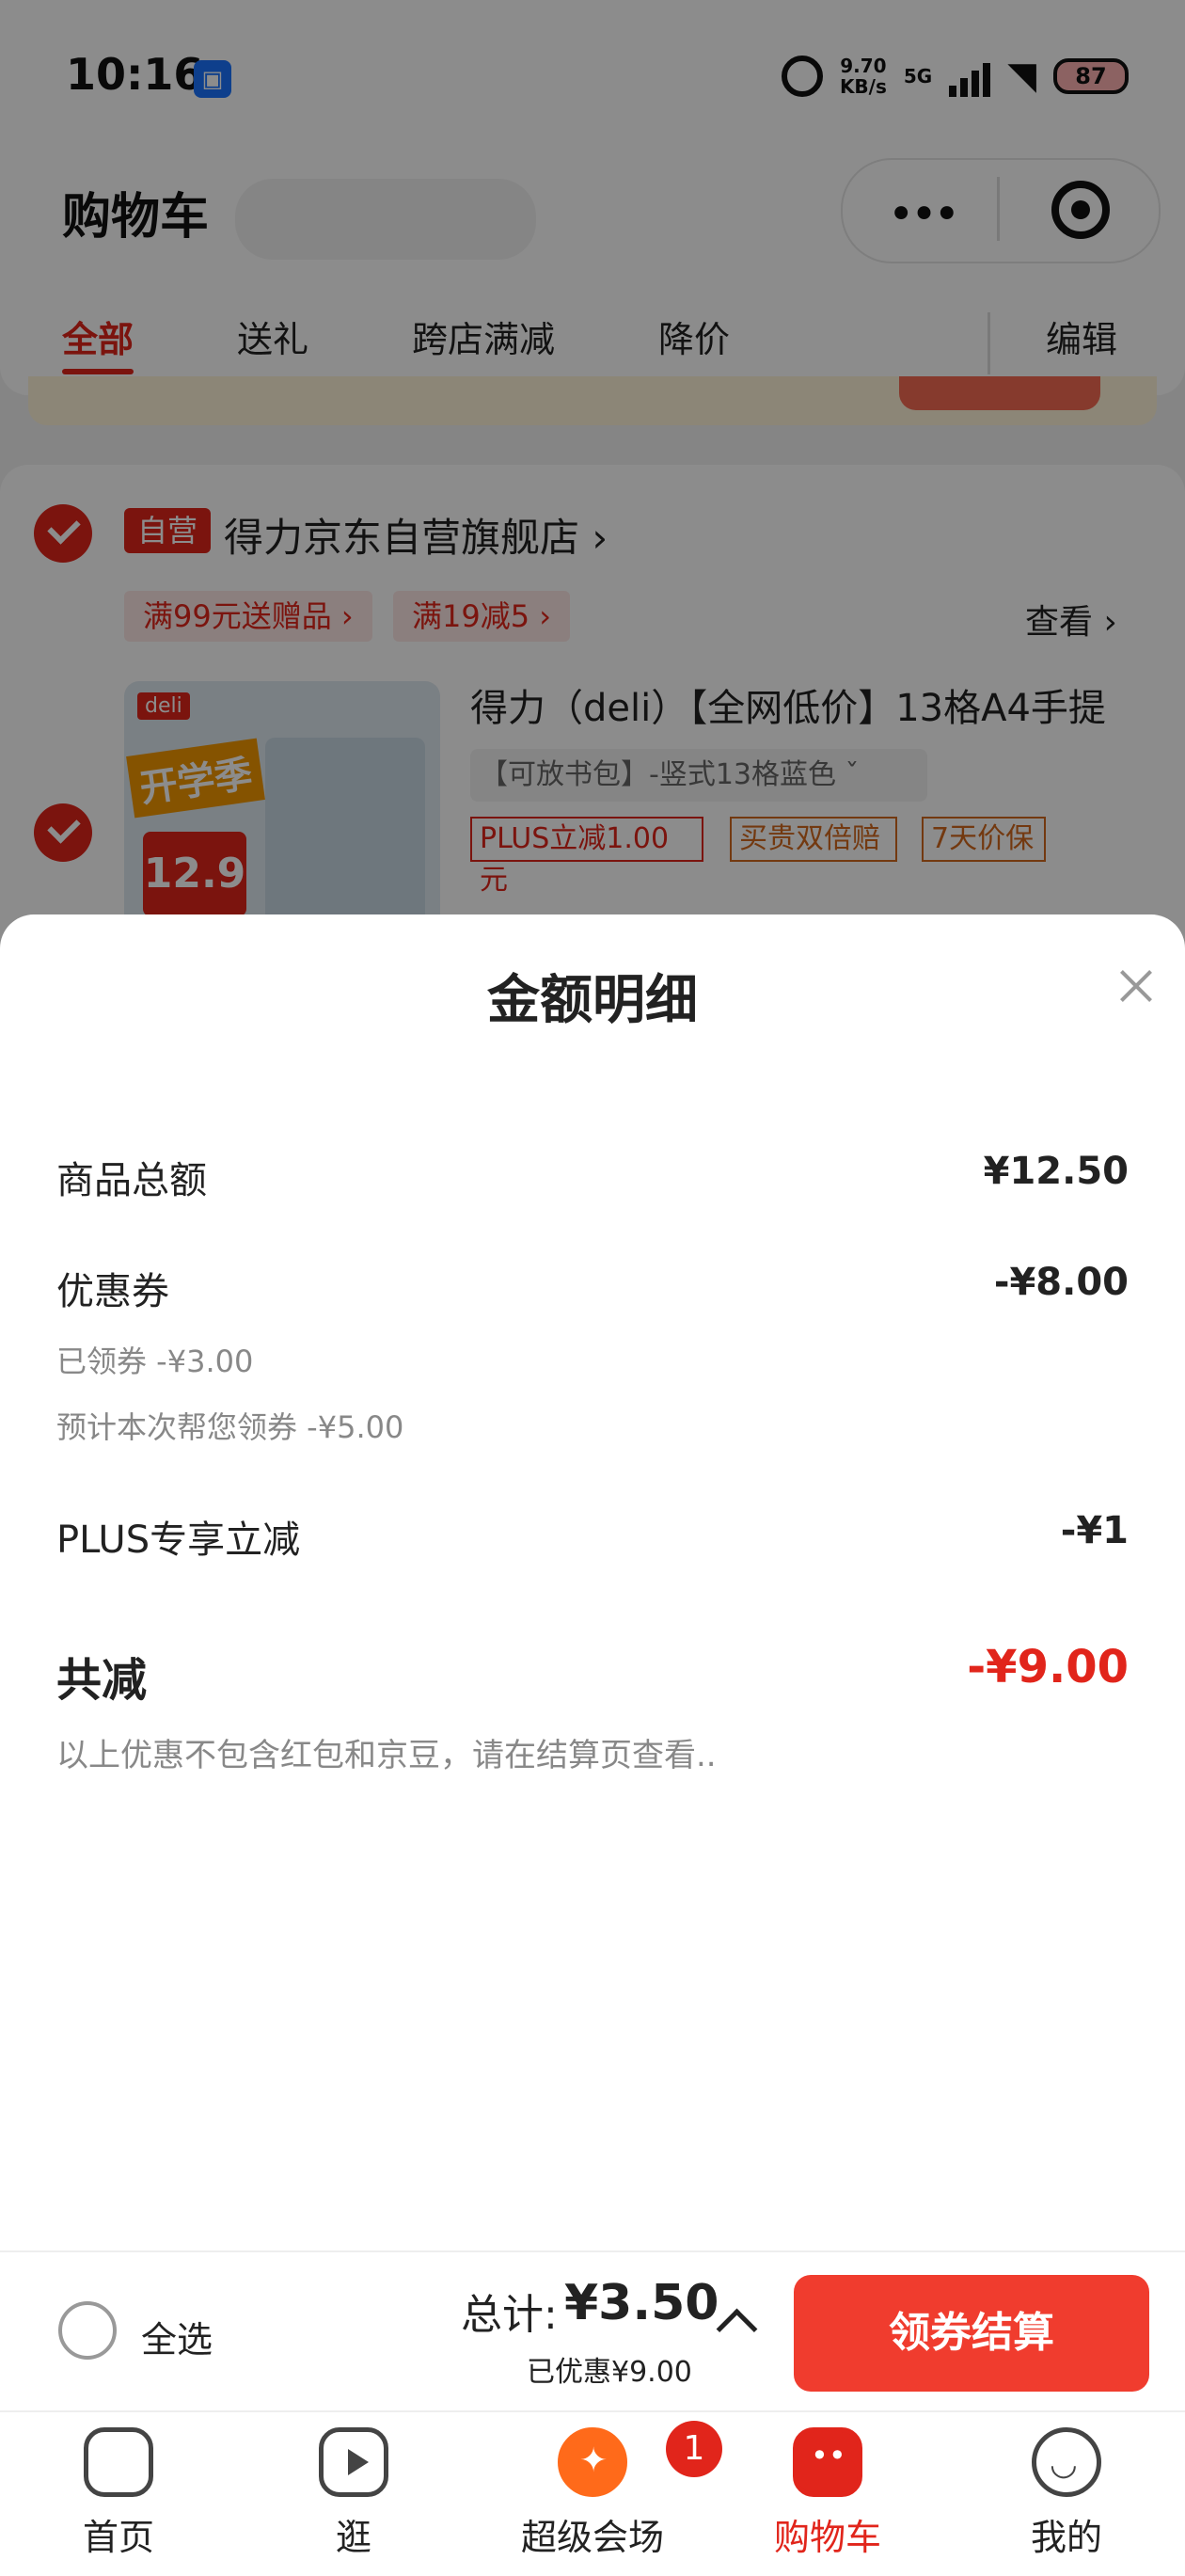 The width and height of the screenshot is (1185, 2576). I want to click on sum-value: ¥3.50, so click(641, 2303).